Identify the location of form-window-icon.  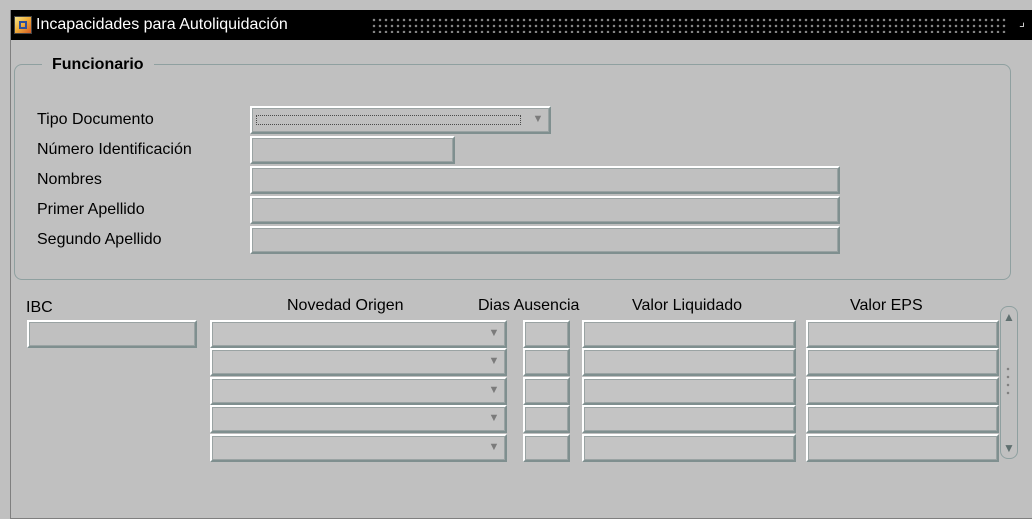
(23, 25).